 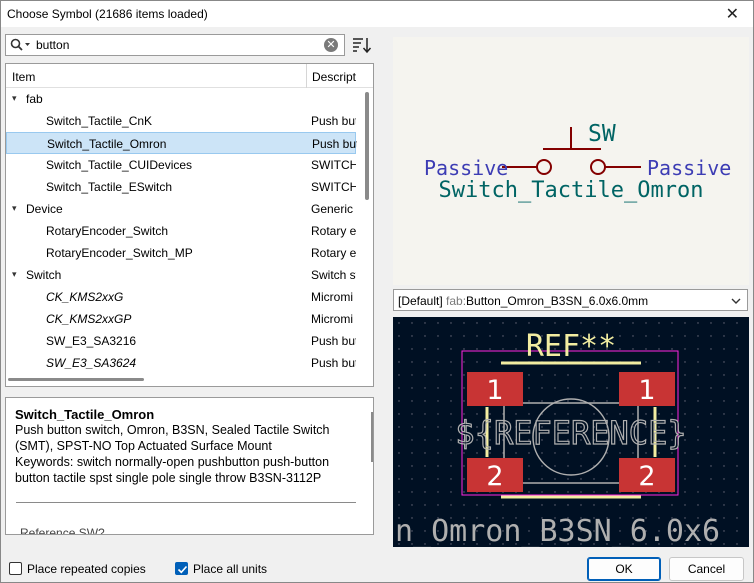 I want to click on clear-search-icon: ✕, so click(x=331, y=45).